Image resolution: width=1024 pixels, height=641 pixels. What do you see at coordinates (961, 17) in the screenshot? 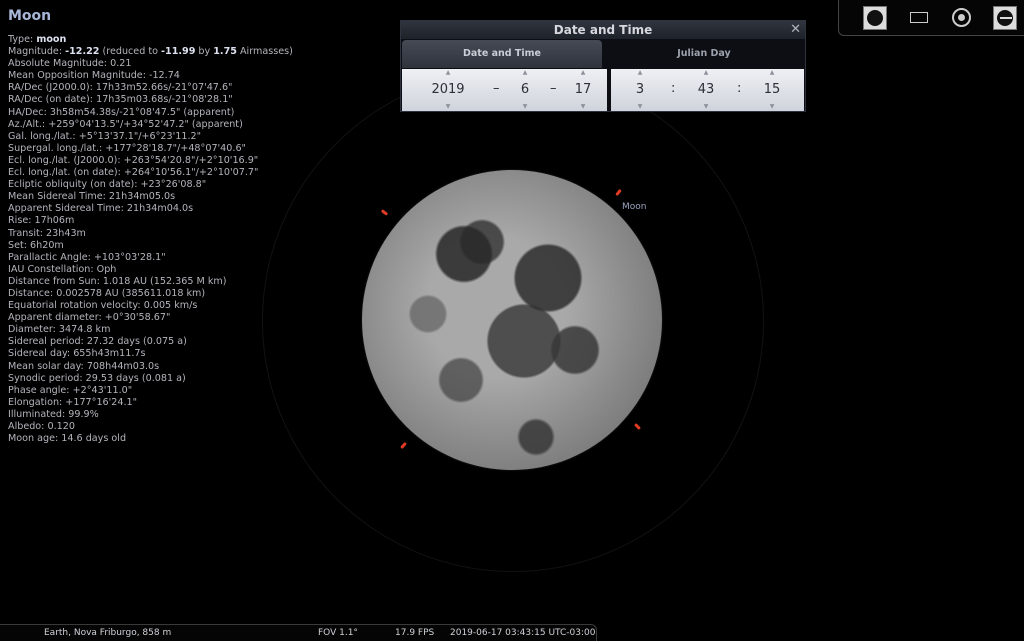
I see `telrad-target-icon` at bounding box center [961, 17].